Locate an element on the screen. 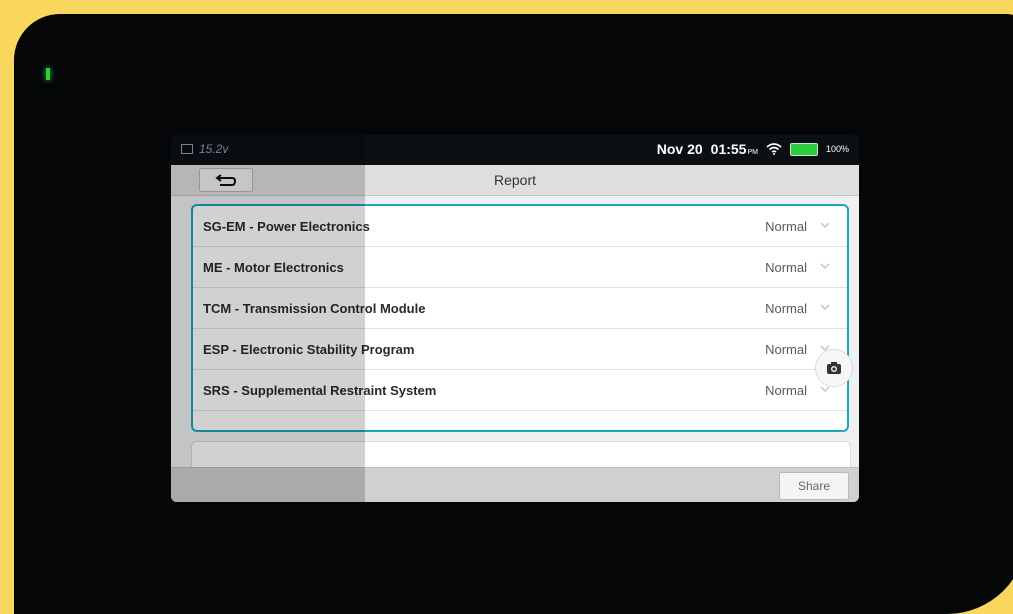 The height and width of the screenshot is (614, 1013). title-bar: Report is located at coordinates (515, 180).